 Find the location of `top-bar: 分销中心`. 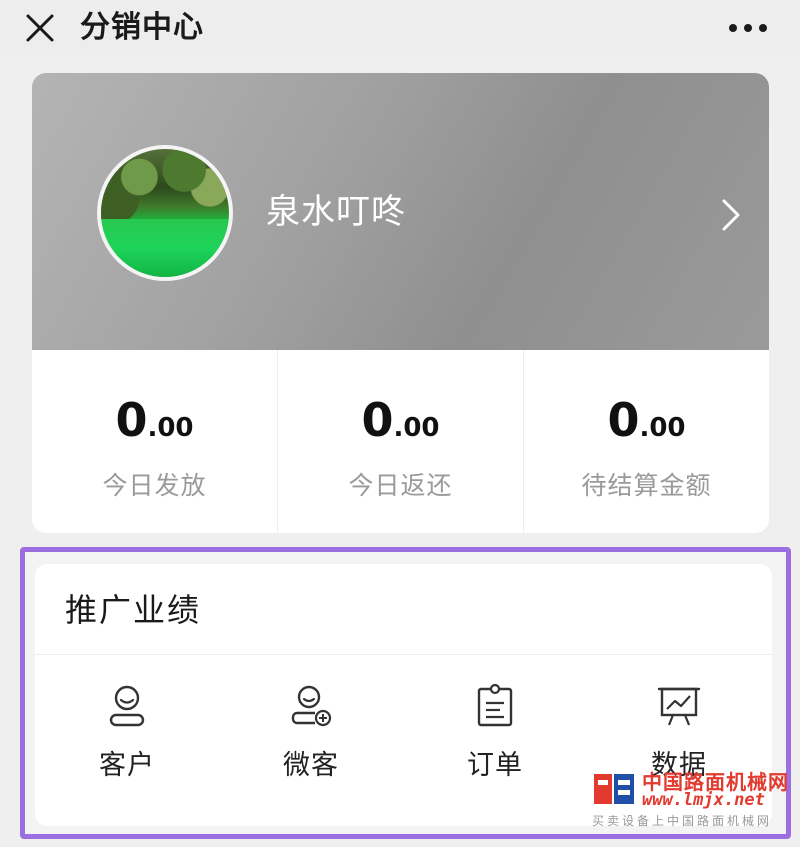

top-bar: 分销中心 is located at coordinates (400, 28).